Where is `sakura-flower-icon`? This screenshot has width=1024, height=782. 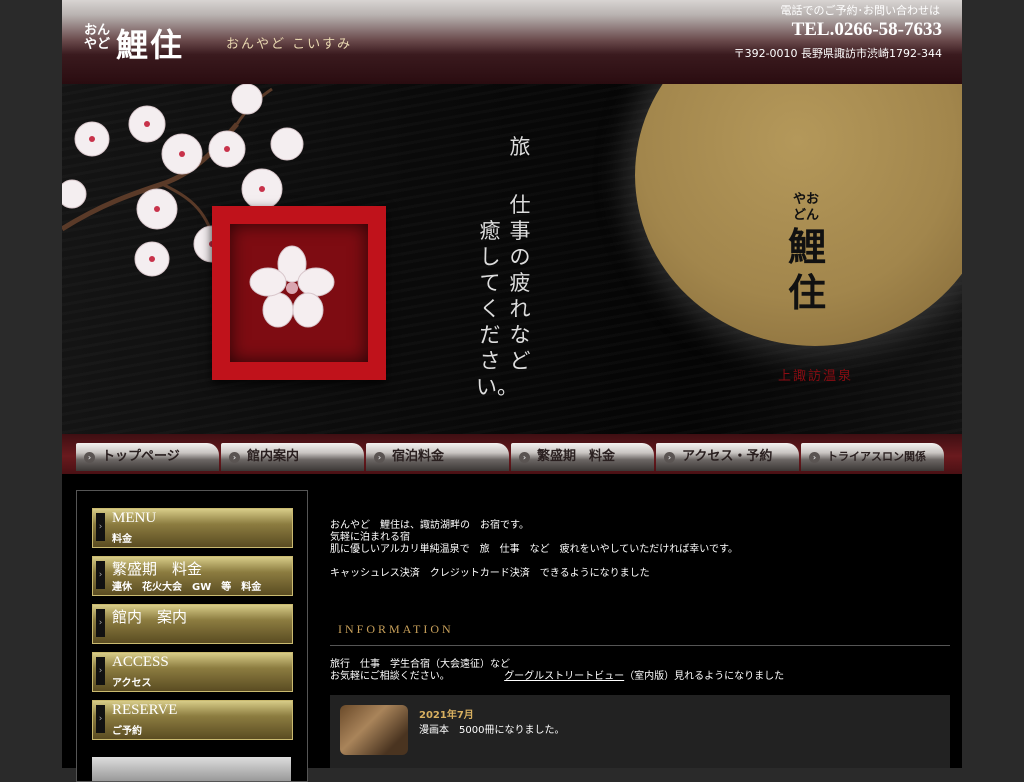 sakura-flower-icon is located at coordinates (292, 286).